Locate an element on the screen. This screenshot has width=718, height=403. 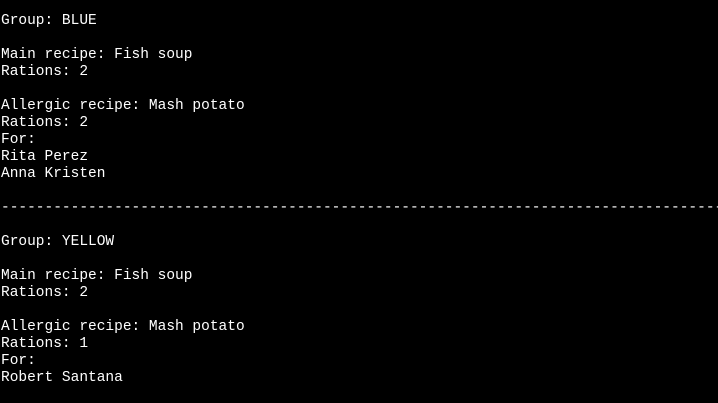
allergic-rations-line: Rations: 1 is located at coordinates (45, 344).